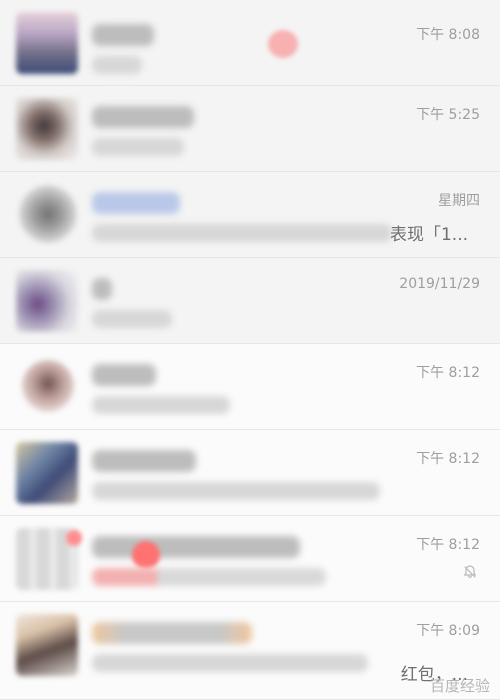  What do you see at coordinates (459, 686) in the screenshot?
I see `watermark: 百度经验` at bounding box center [459, 686].